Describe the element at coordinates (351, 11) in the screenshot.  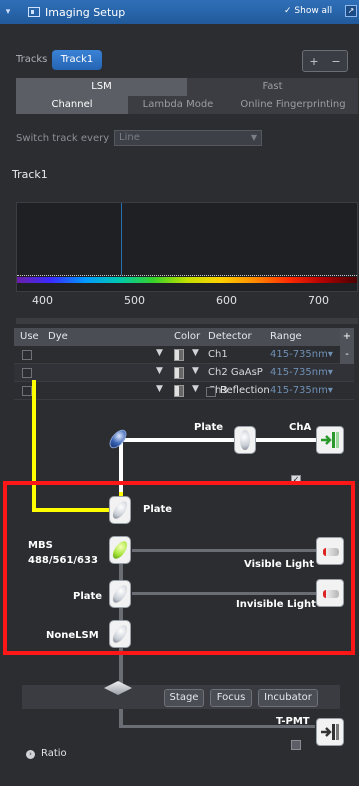
I see `undock-icon: ↗` at that location.